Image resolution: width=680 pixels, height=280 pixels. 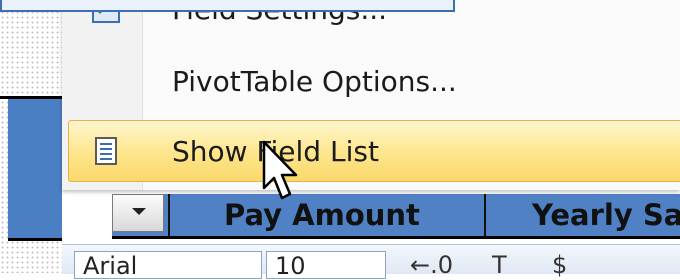 What do you see at coordinates (326, 265) in the screenshot?
I see `font-size-box: 10` at bounding box center [326, 265].